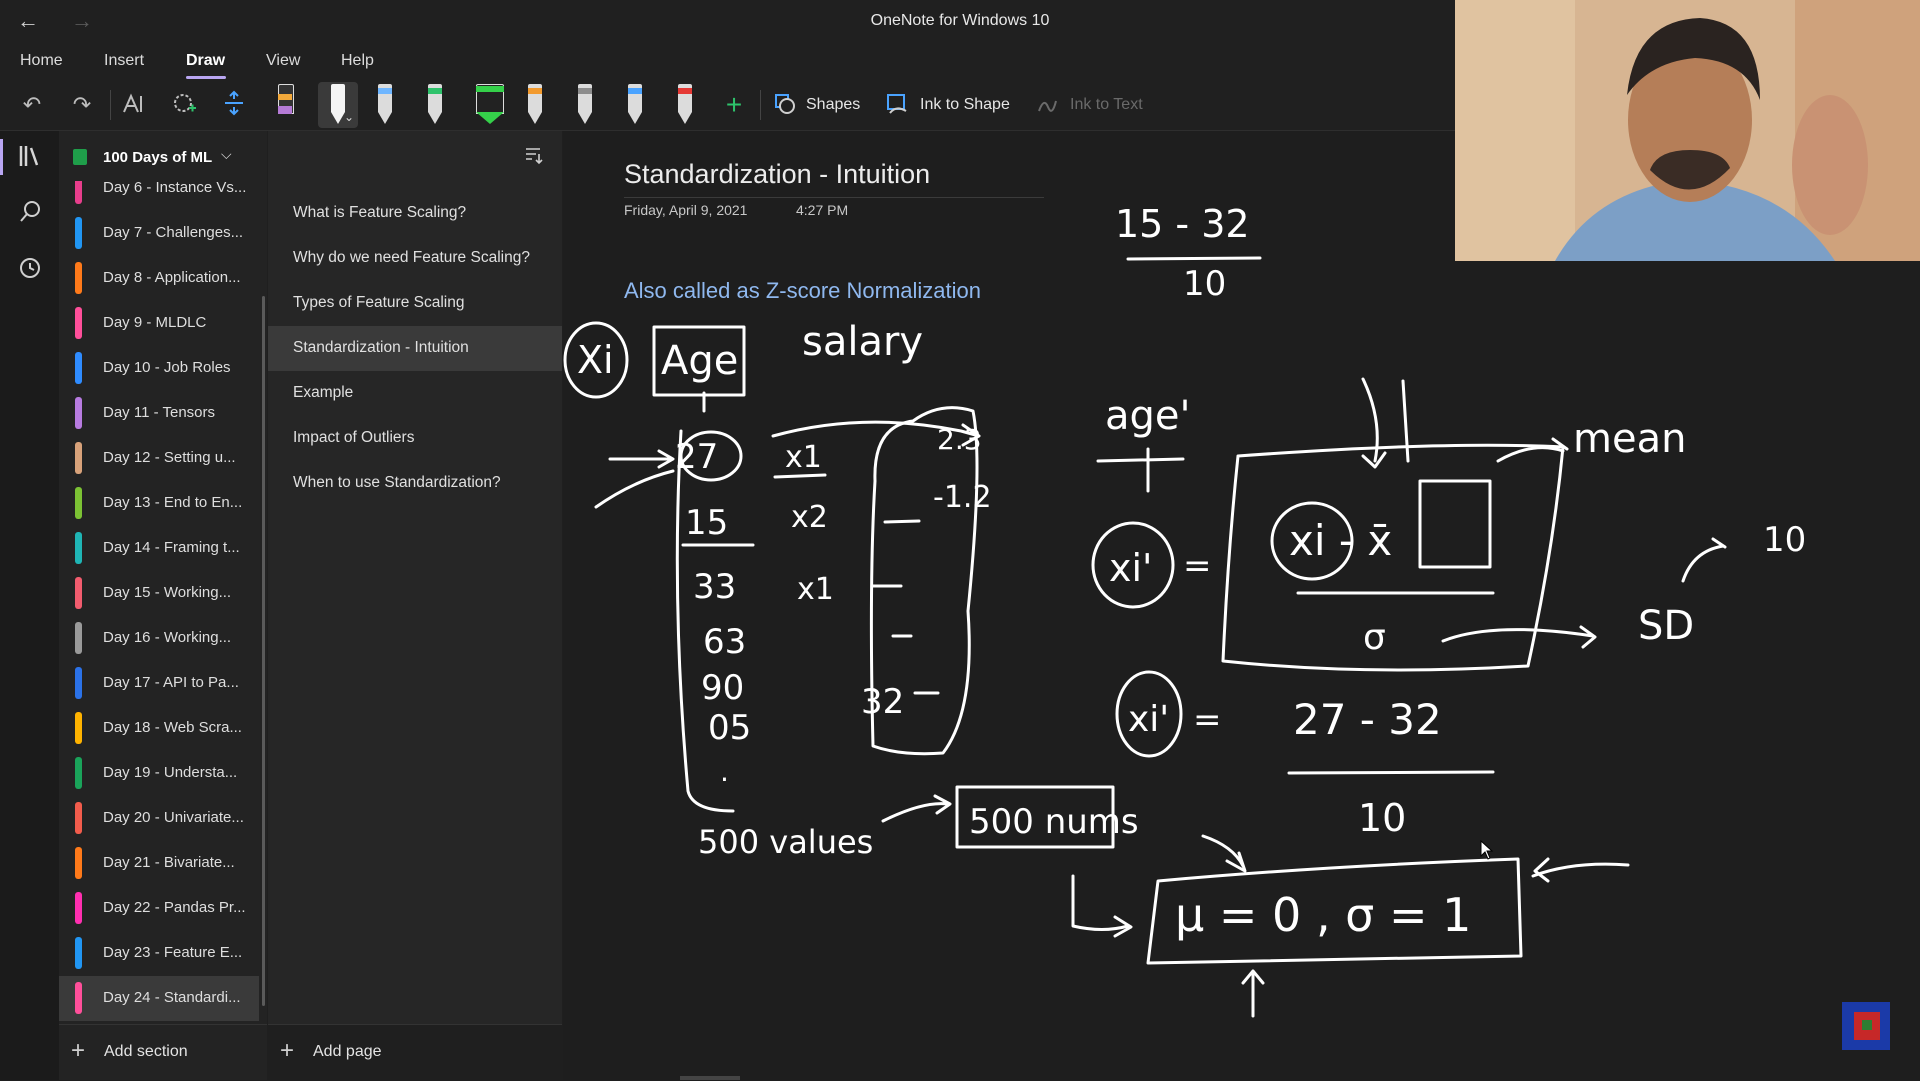 The width and height of the screenshot is (1920, 1081). What do you see at coordinates (785, 104) in the screenshot?
I see `shapes-icon` at bounding box center [785, 104].